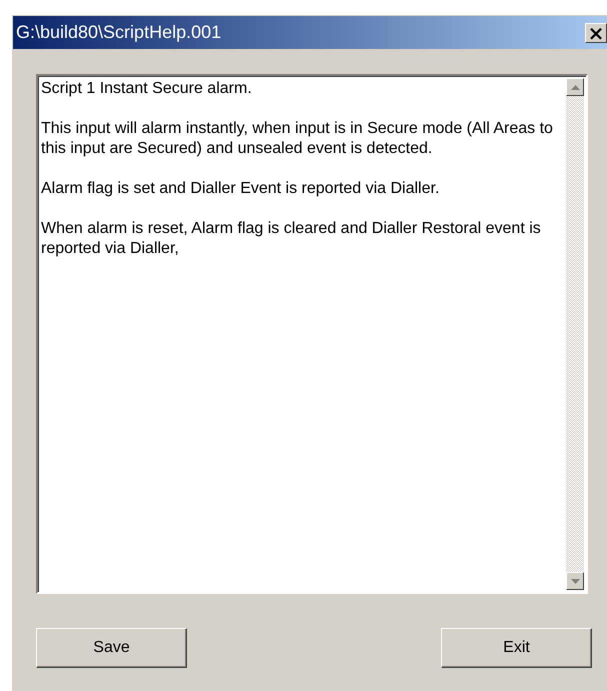 Image resolution: width=607 pixels, height=691 pixels. What do you see at coordinates (516, 648) in the screenshot?
I see `exit-button: Exit` at bounding box center [516, 648].